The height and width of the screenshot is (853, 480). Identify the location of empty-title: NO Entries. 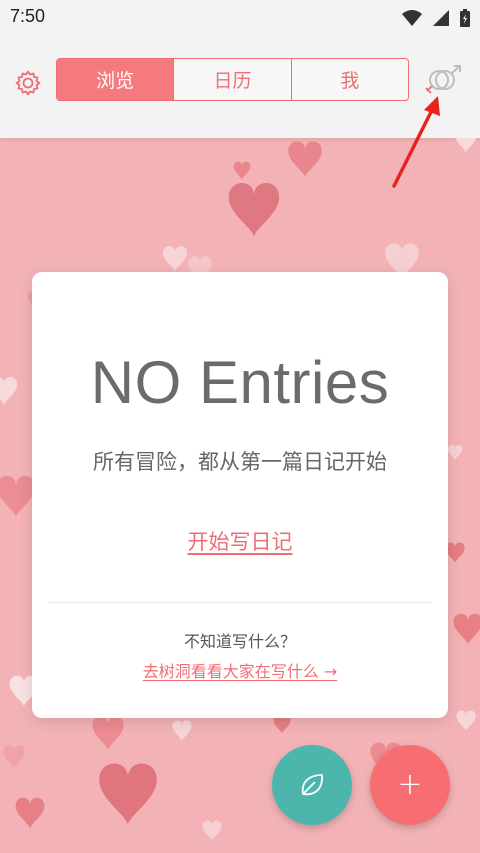
(240, 382).